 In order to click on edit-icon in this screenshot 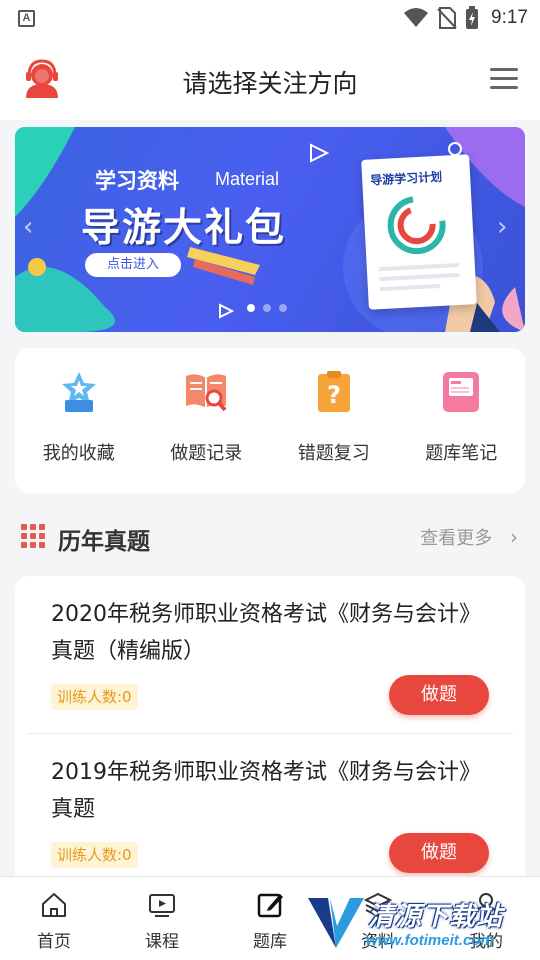, I will do `click(270, 905)`.